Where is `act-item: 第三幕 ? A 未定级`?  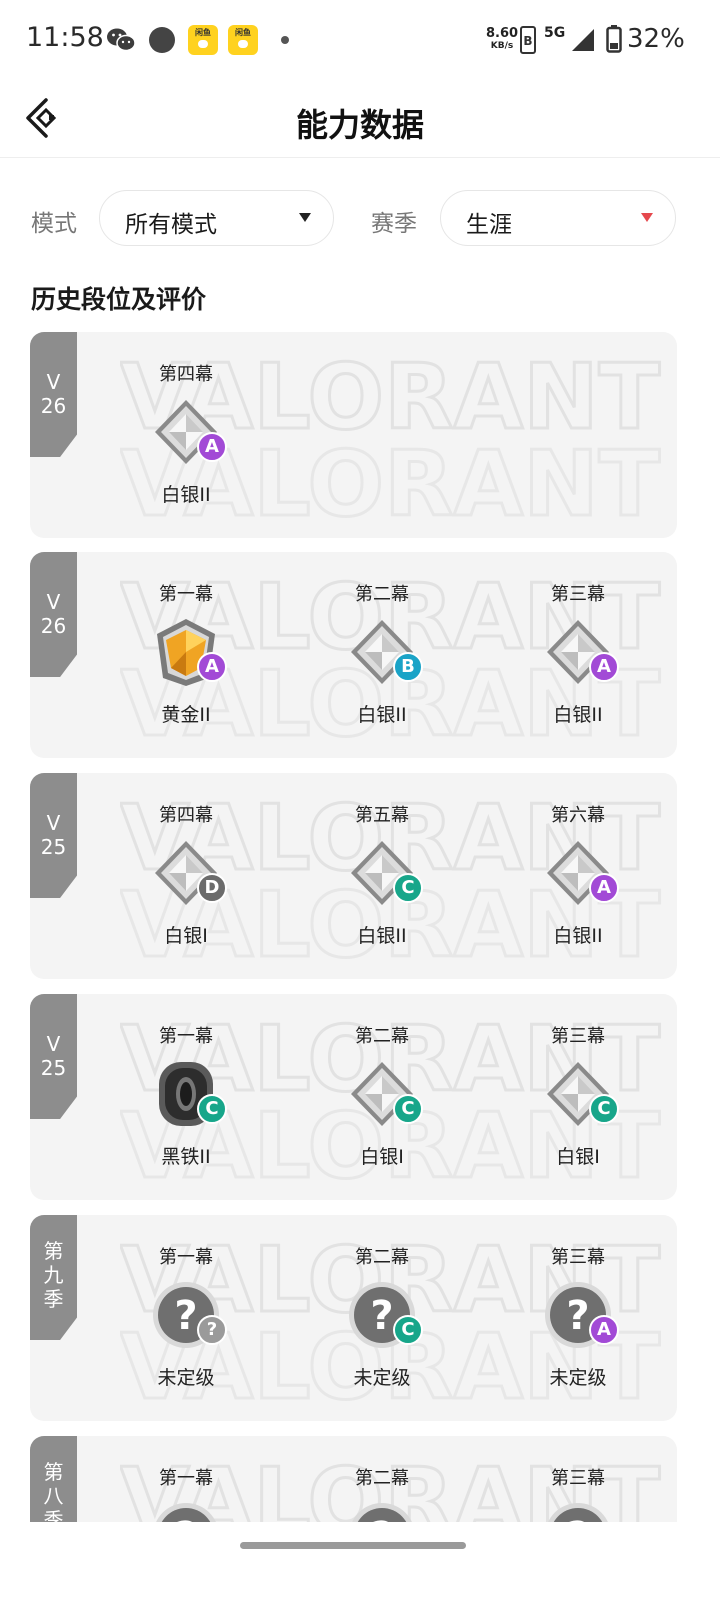
act-item: 第三幕 ? A 未定级 is located at coordinates (578, 1318).